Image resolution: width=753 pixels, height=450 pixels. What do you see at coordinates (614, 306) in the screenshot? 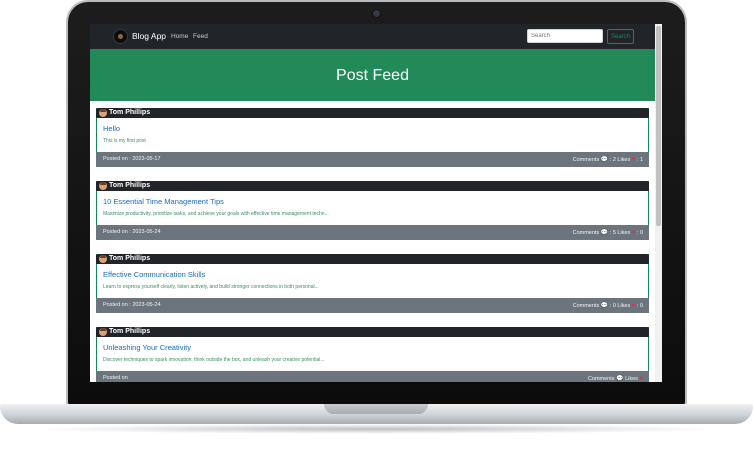
I see `comments-count: 0` at bounding box center [614, 306].